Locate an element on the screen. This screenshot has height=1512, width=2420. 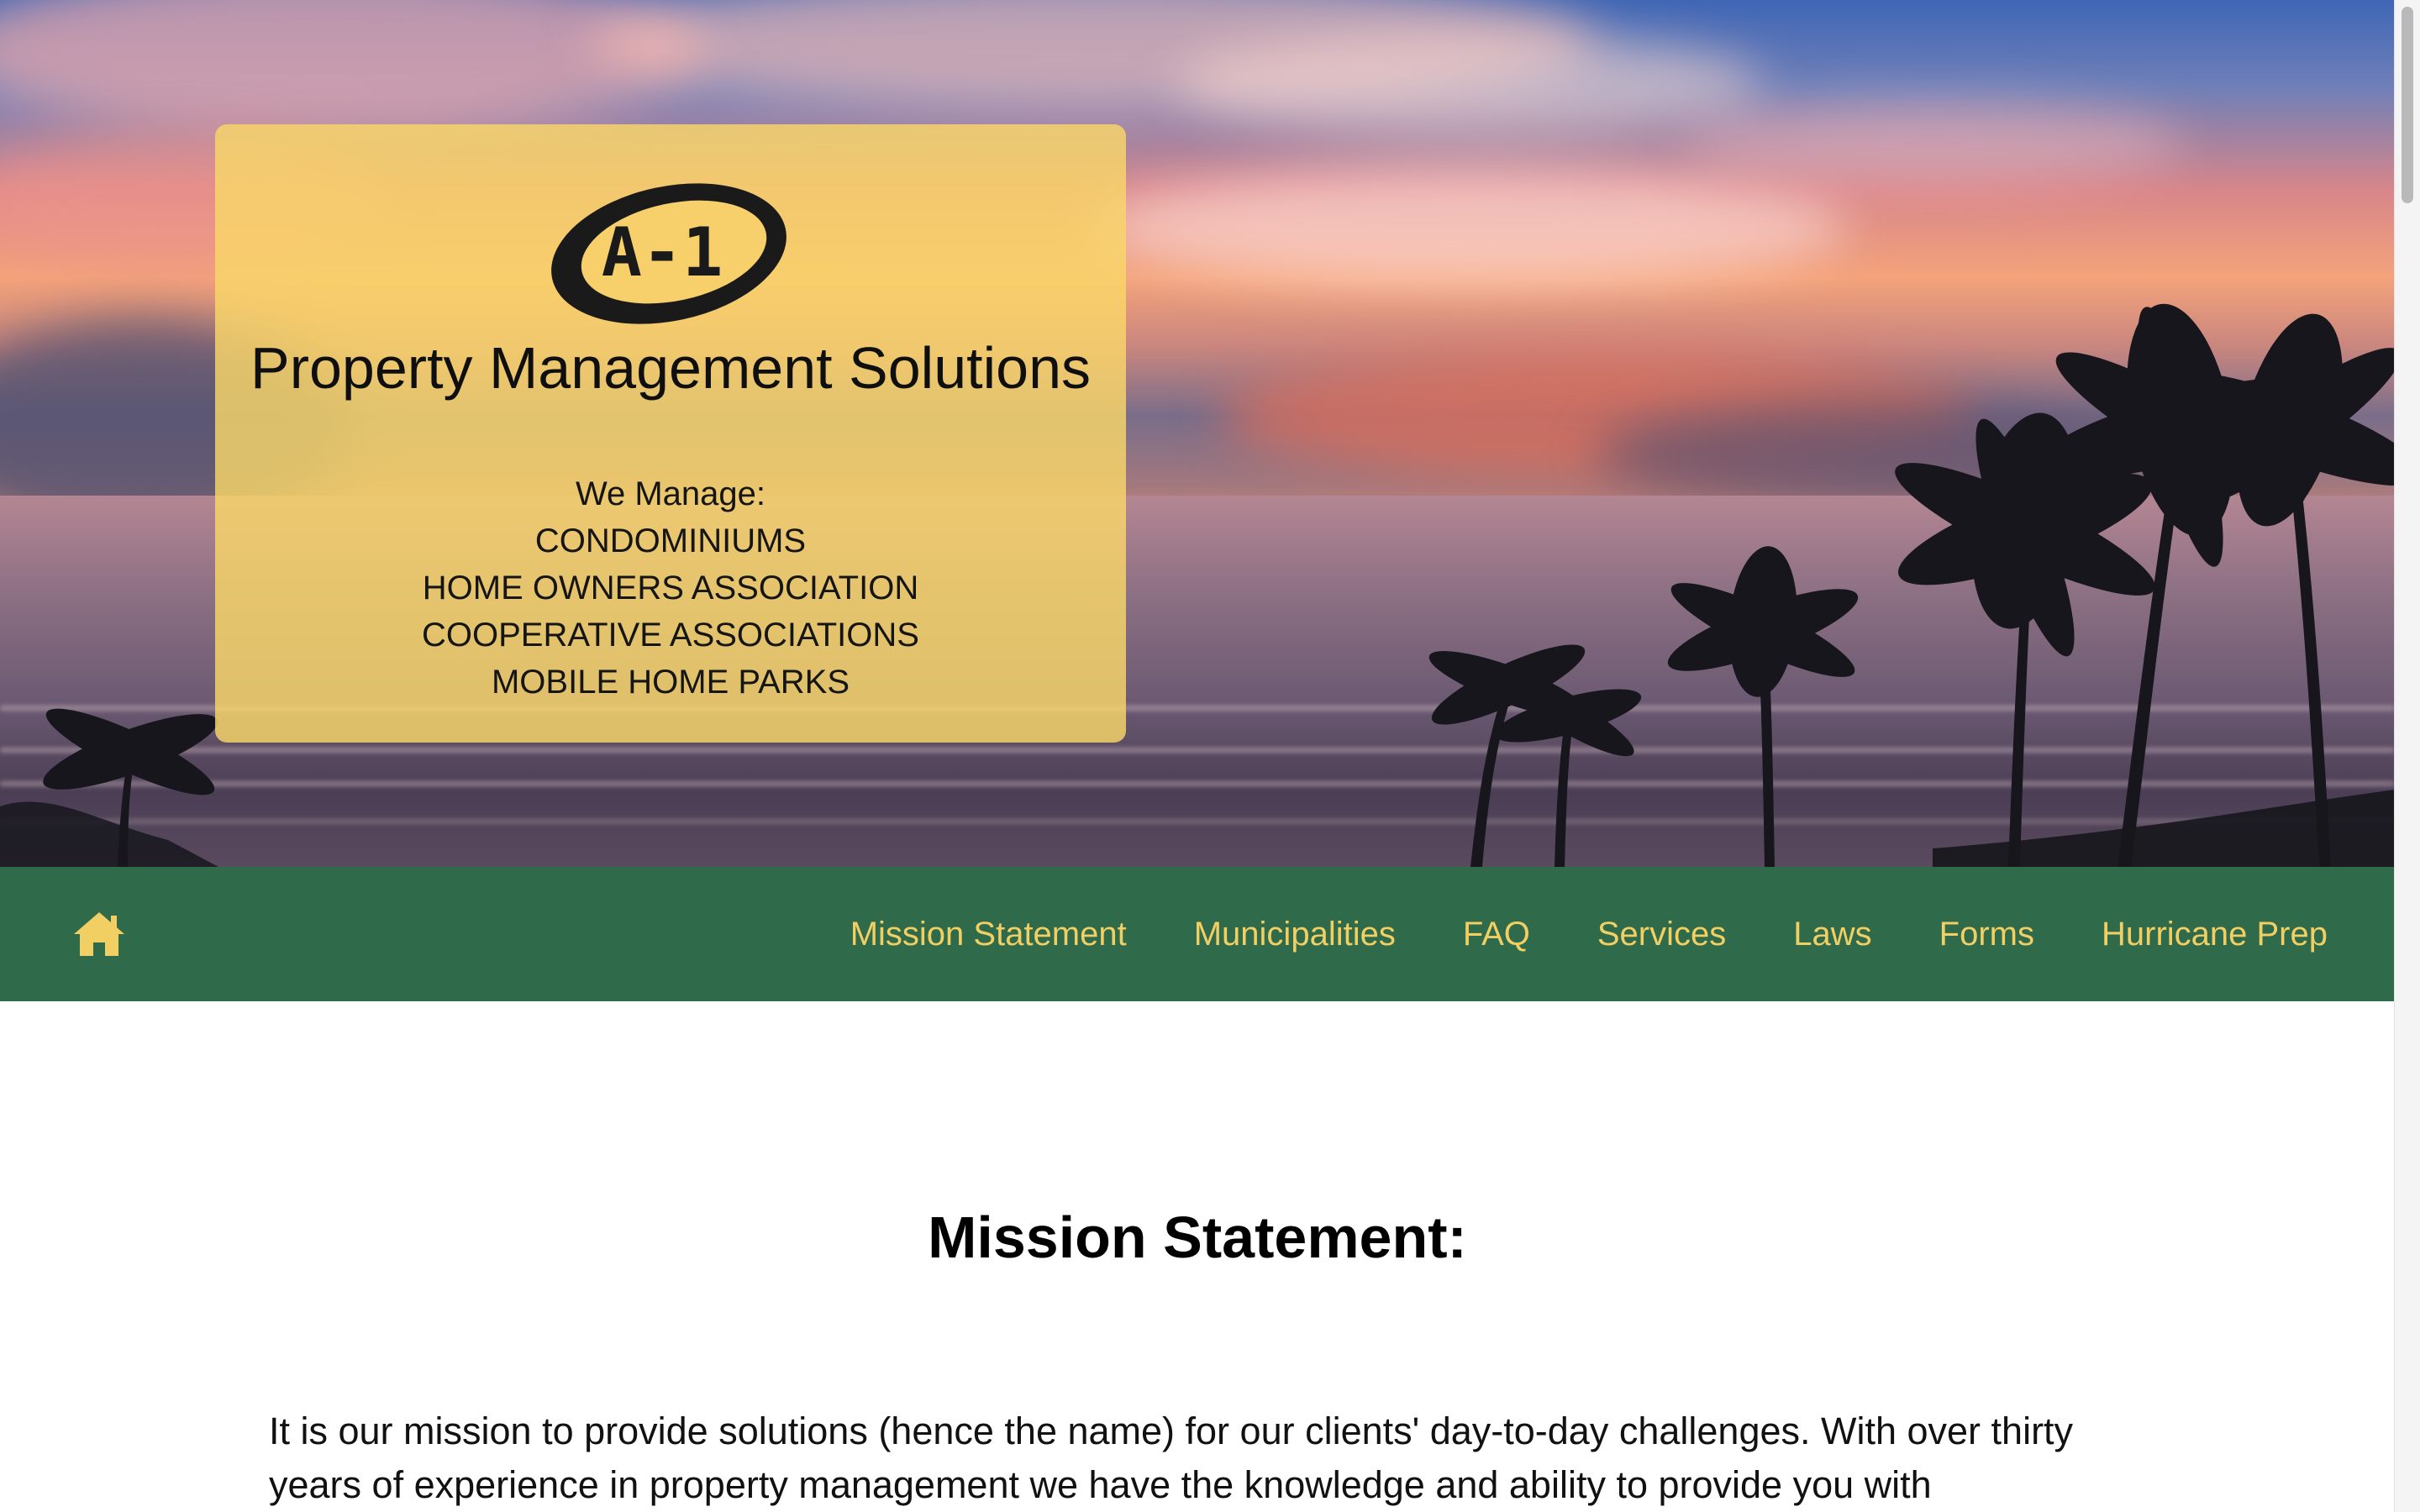
managed-type-item: HOME OWNERS ASSOCIATION is located at coordinates (671, 588).